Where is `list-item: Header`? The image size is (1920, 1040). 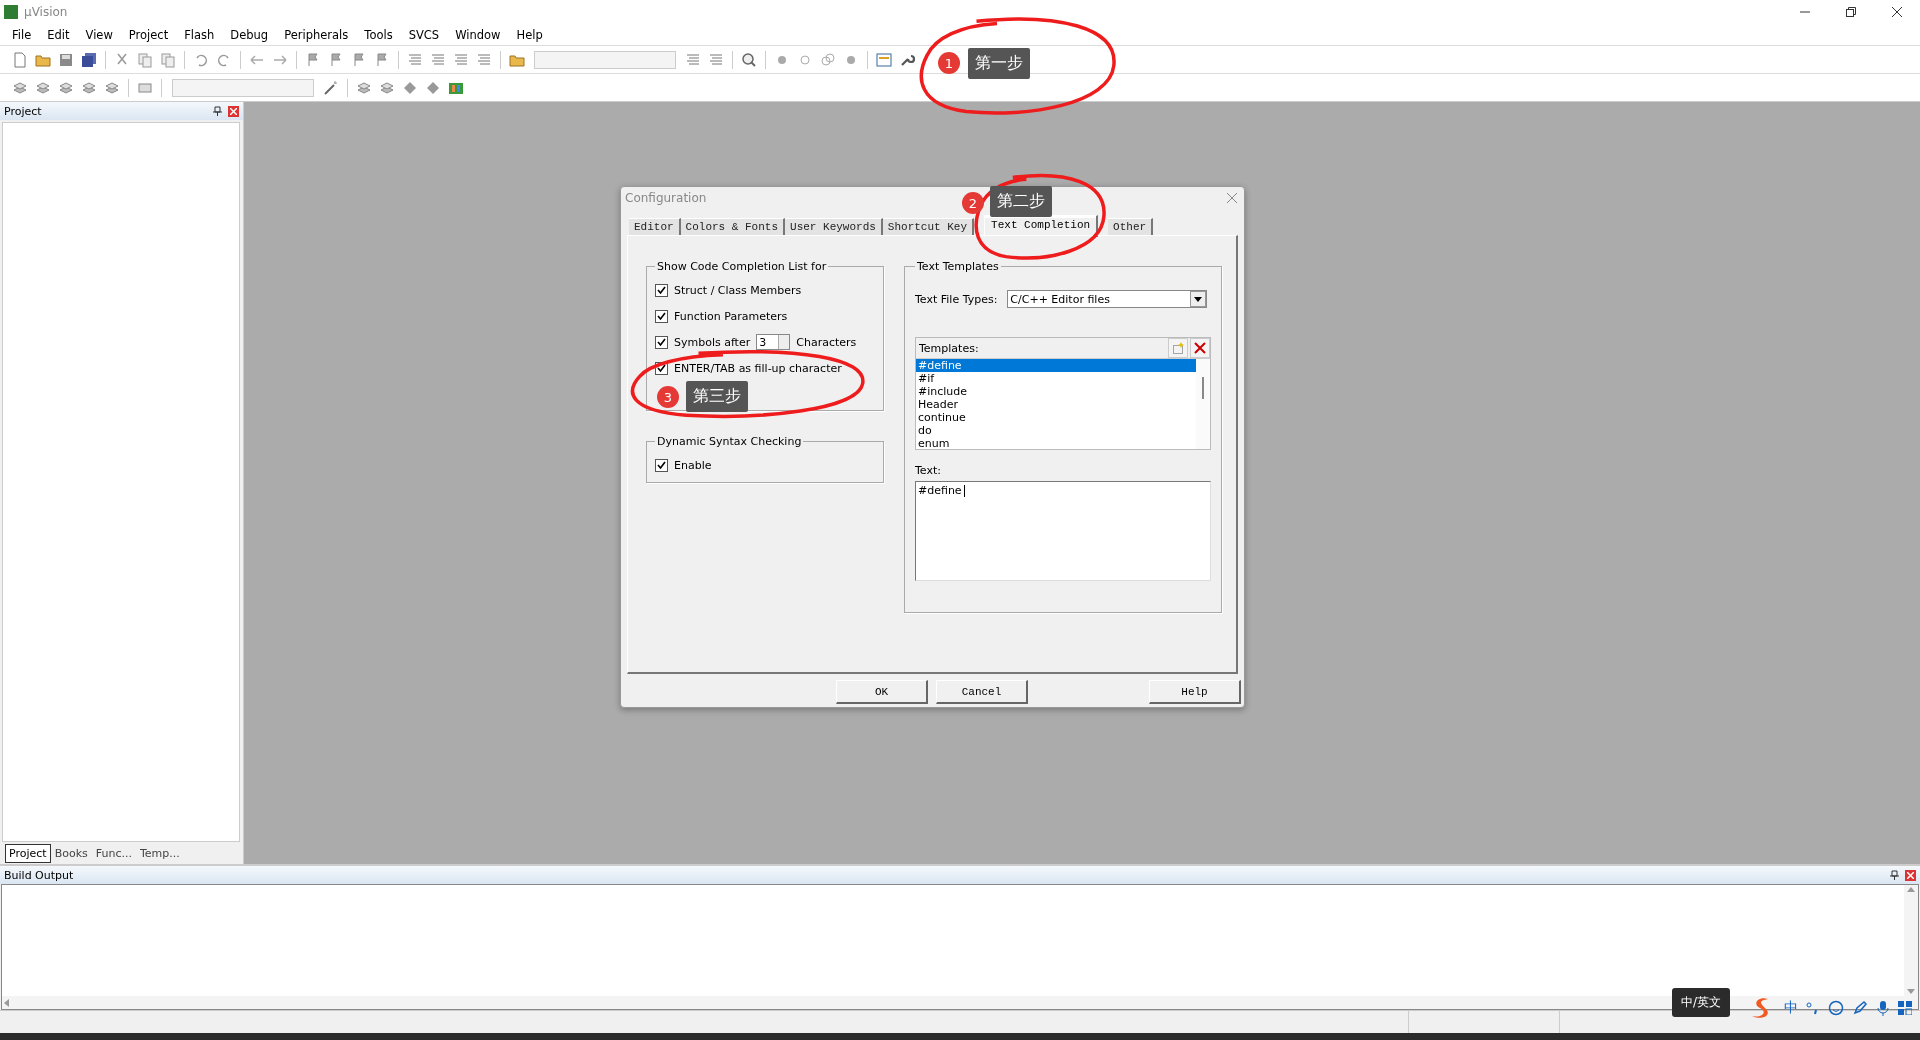
list-item: Header is located at coordinates (1056, 404).